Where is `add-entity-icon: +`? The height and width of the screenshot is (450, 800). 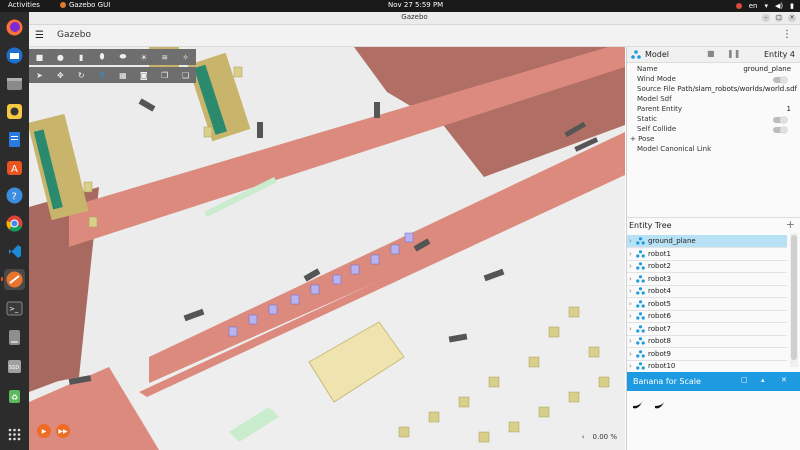
add-entity-icon: + is located at coordinates (790, 224).